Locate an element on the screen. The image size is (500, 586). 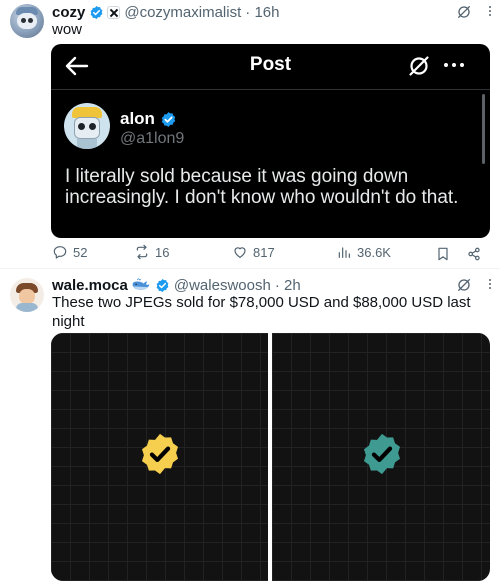
avatar-cozy is located at coordinates (27, 21).